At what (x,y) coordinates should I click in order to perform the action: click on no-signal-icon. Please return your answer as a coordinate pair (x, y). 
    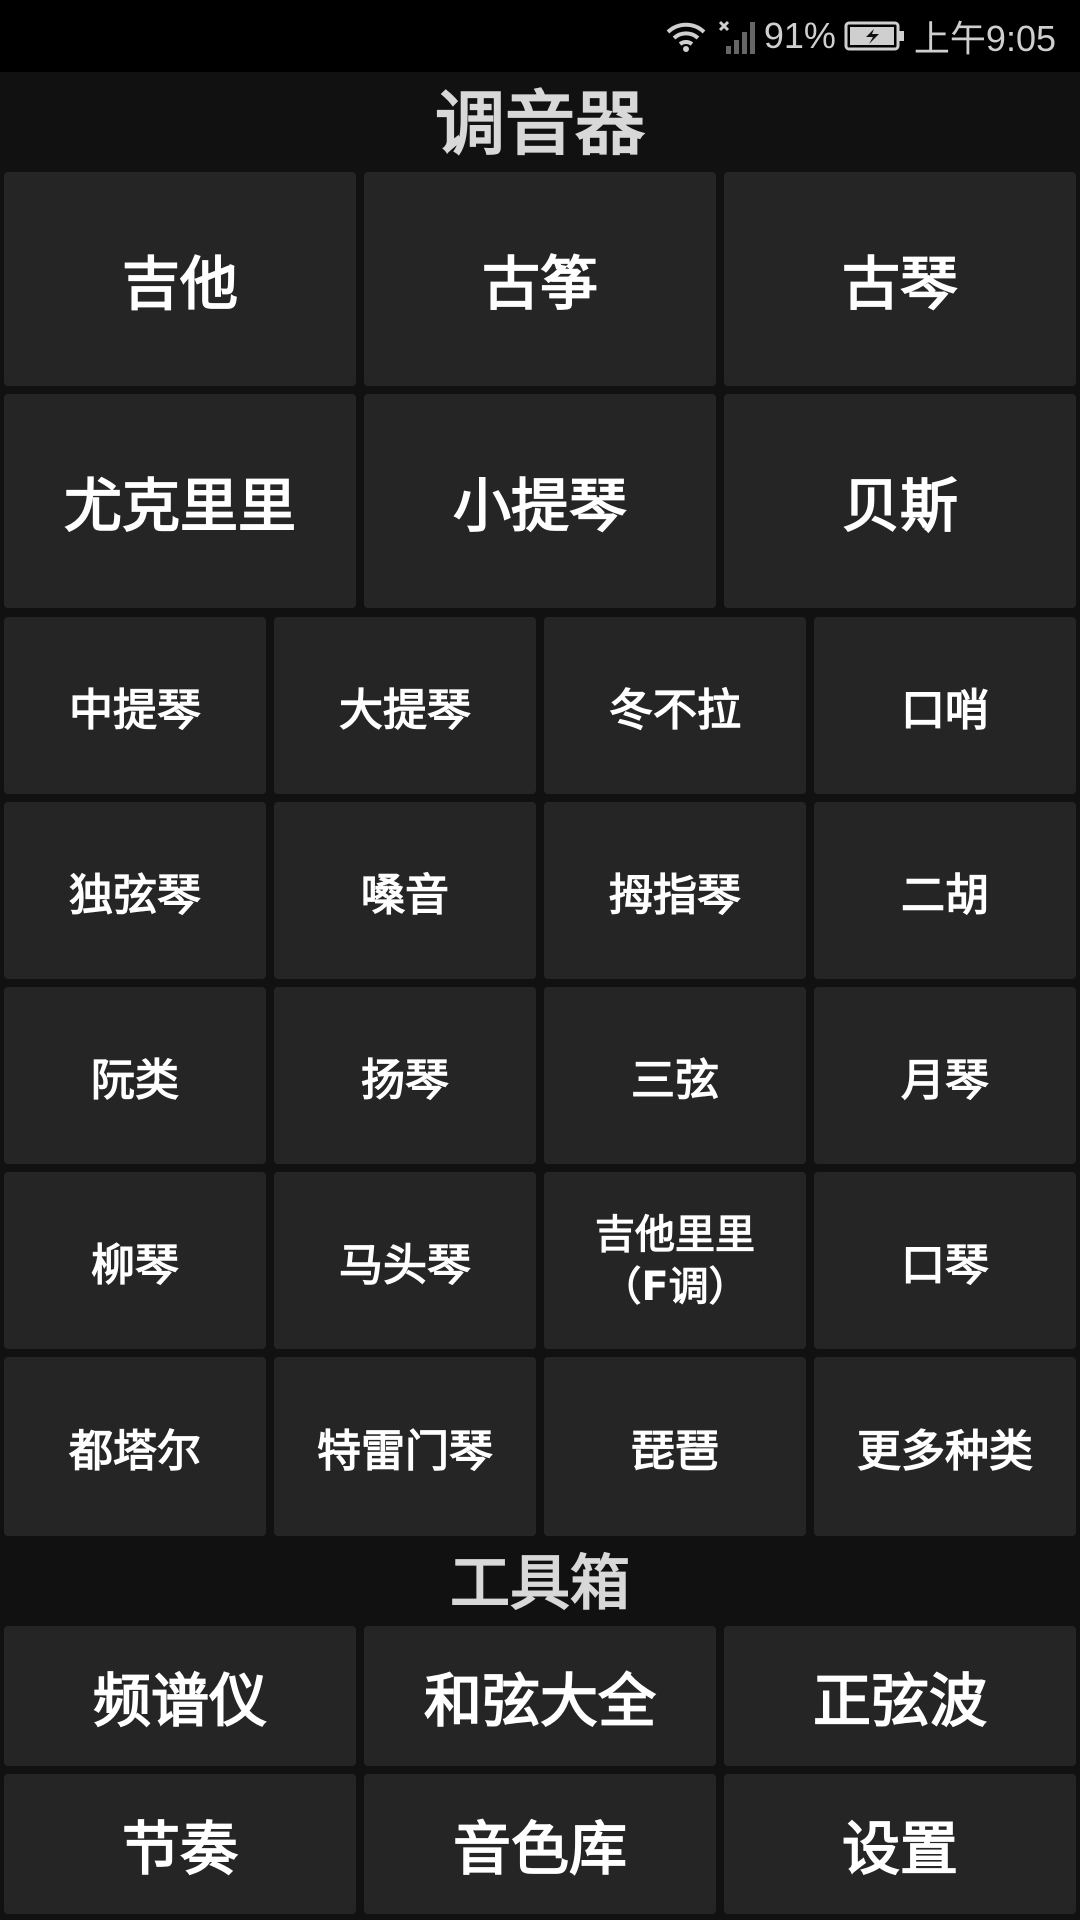
    Looking at the image, I should click on (736, 36).